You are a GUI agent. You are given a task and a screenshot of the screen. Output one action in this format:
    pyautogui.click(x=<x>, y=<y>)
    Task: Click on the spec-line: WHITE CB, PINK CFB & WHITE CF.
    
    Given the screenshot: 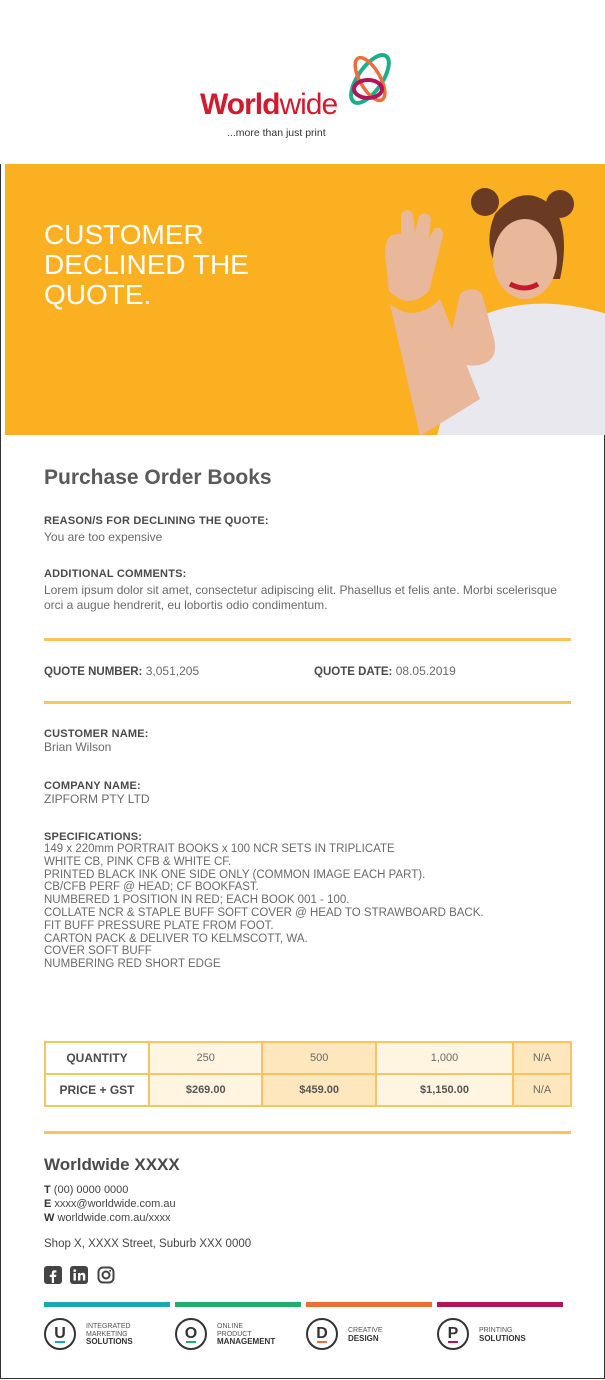 What is the action you would take?
    pyautogui.click(x=138, y=861)
    